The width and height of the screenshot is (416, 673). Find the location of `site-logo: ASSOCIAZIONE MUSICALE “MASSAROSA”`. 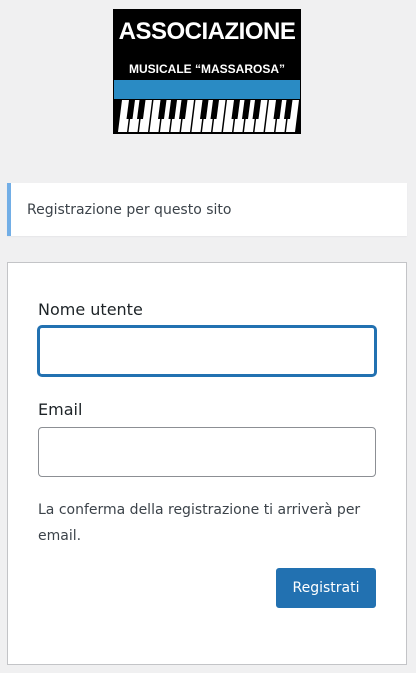

site-logo: ASSOCIAZIONE MUSICALE “MASSAROSA” is located at coordinates (207, 71).